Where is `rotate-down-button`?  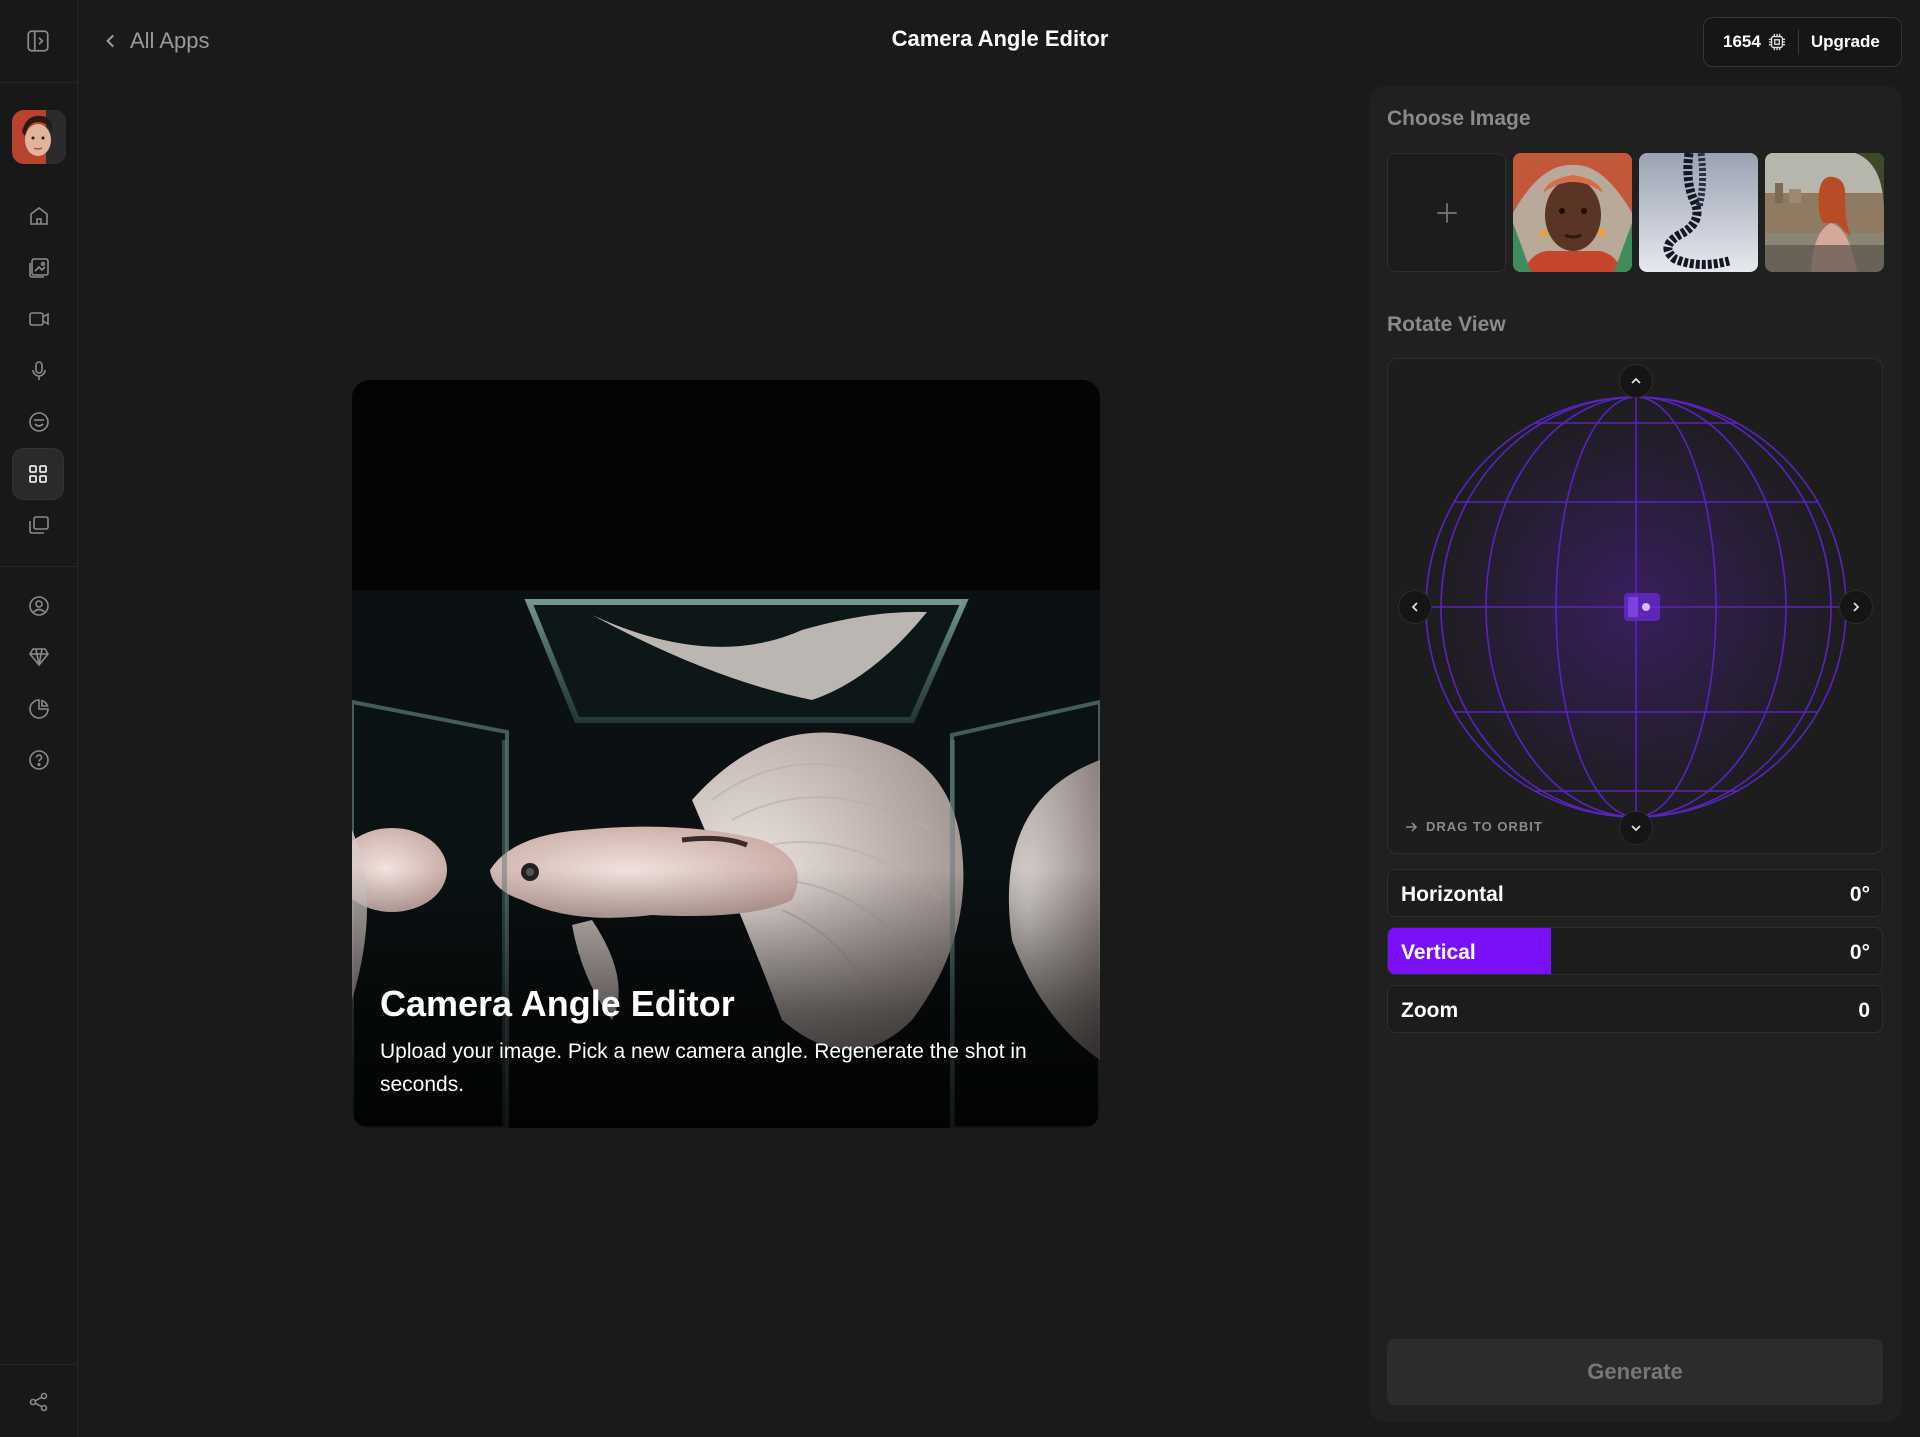 rotate-down-button is located at coordinates (1636, 828).